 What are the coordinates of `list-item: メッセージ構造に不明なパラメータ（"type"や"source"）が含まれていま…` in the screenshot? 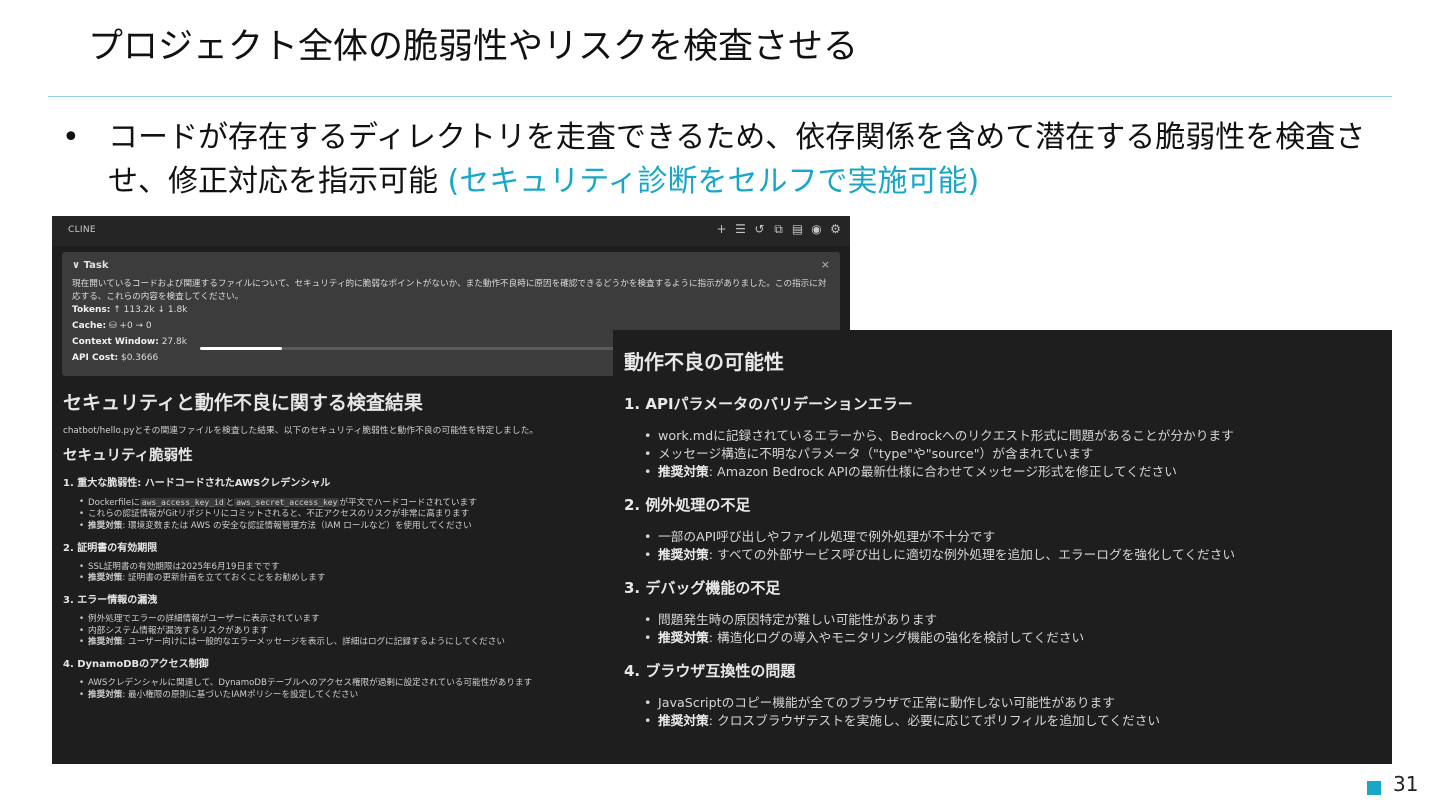 It's located at (1014, 454).